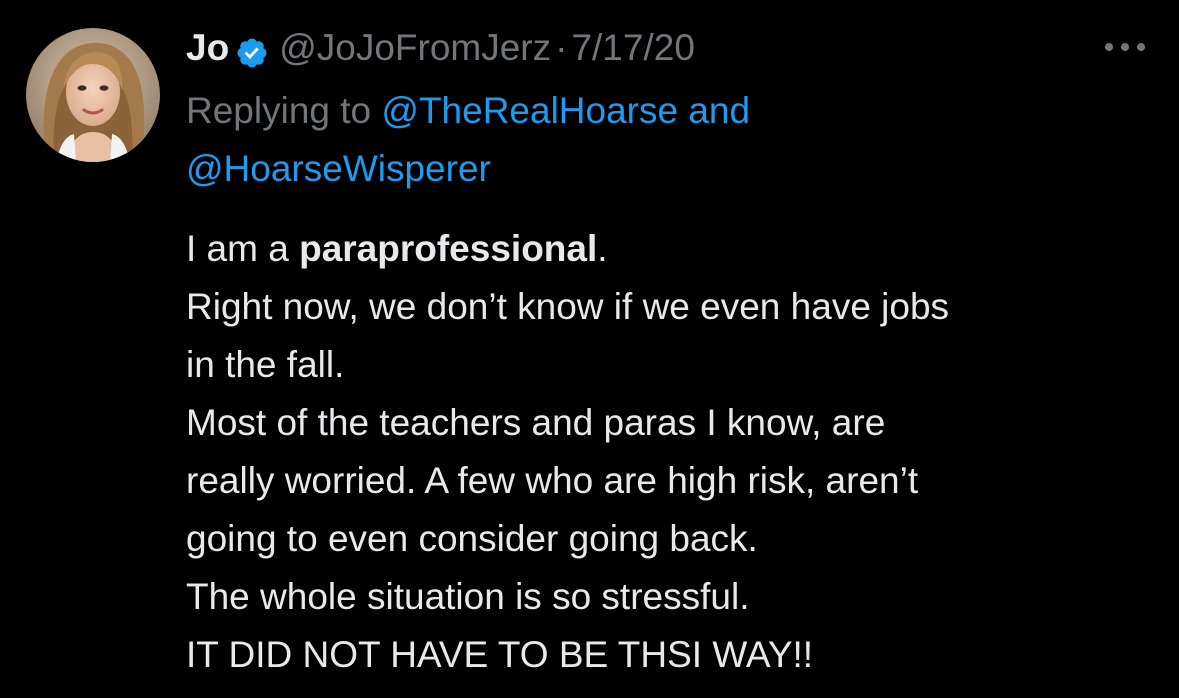 The image size is (1179, 698). Describe the element at coordinates (468, 596) in the screenshot. I see `tweet-text-line: The whole situation is so stressful.` at that location.